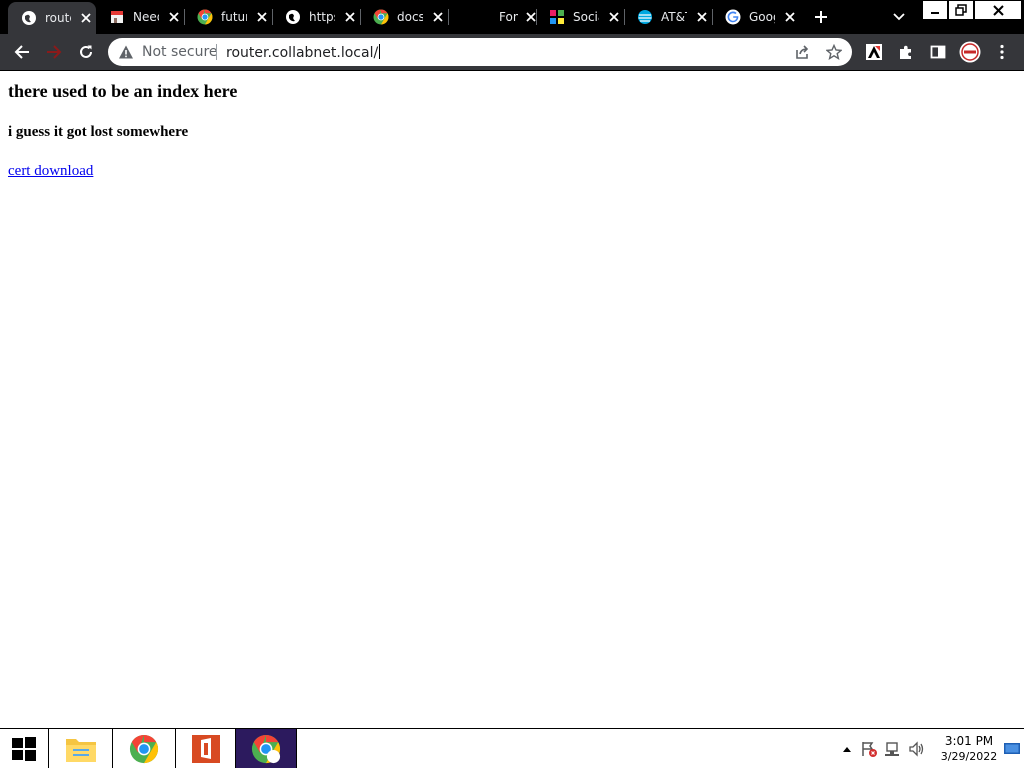 Image resolution: width=1024 pixels, height=768 pixels. Describe the element at coordinates (969, 756) in the screenshot. I see `clock-date: 3/29/2022` at that location.